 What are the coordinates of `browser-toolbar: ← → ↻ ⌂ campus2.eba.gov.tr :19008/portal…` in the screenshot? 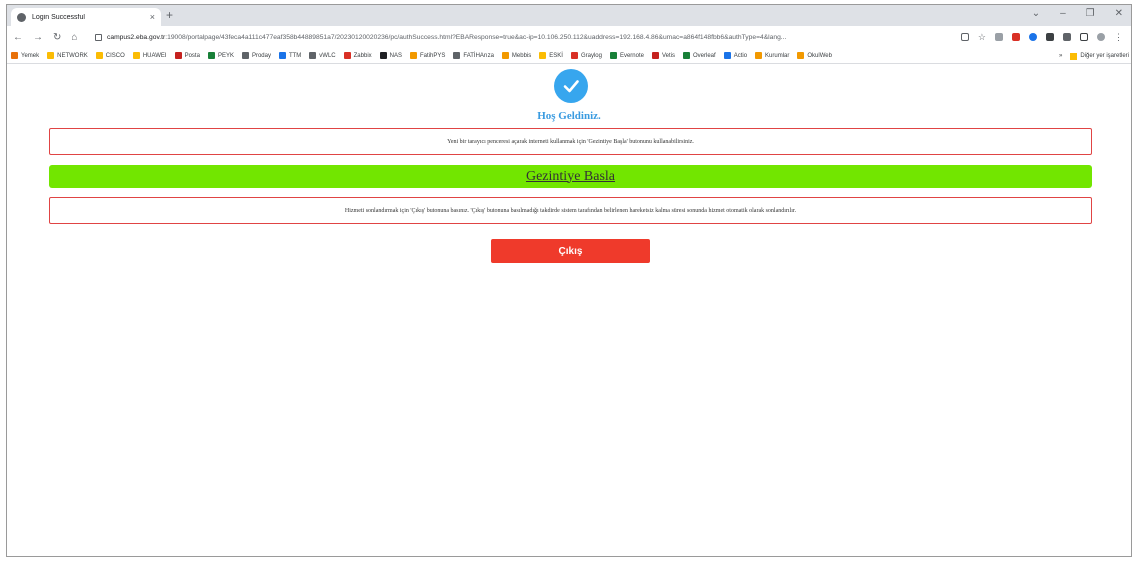 It's located at (569, 37).